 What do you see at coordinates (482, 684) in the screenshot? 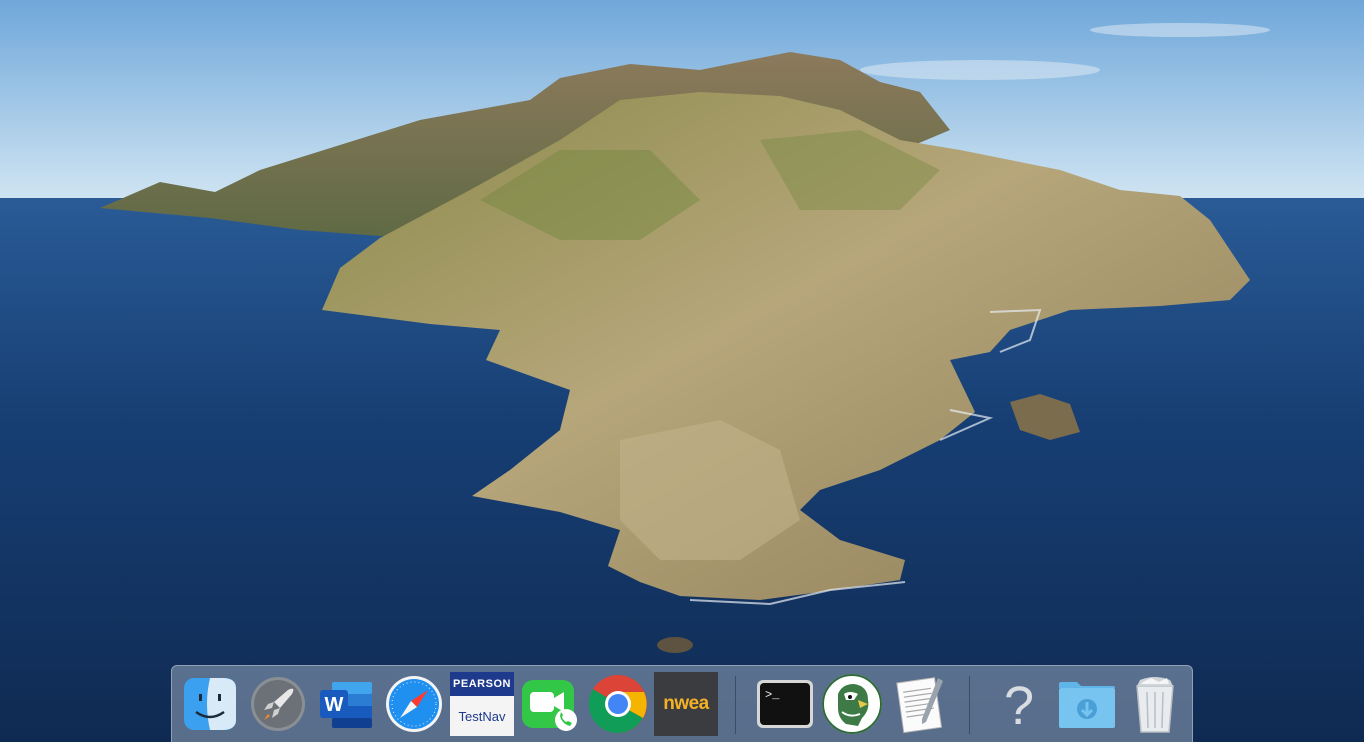
I see `pearson-label: PEARSON` at bounding box center [482, 684].